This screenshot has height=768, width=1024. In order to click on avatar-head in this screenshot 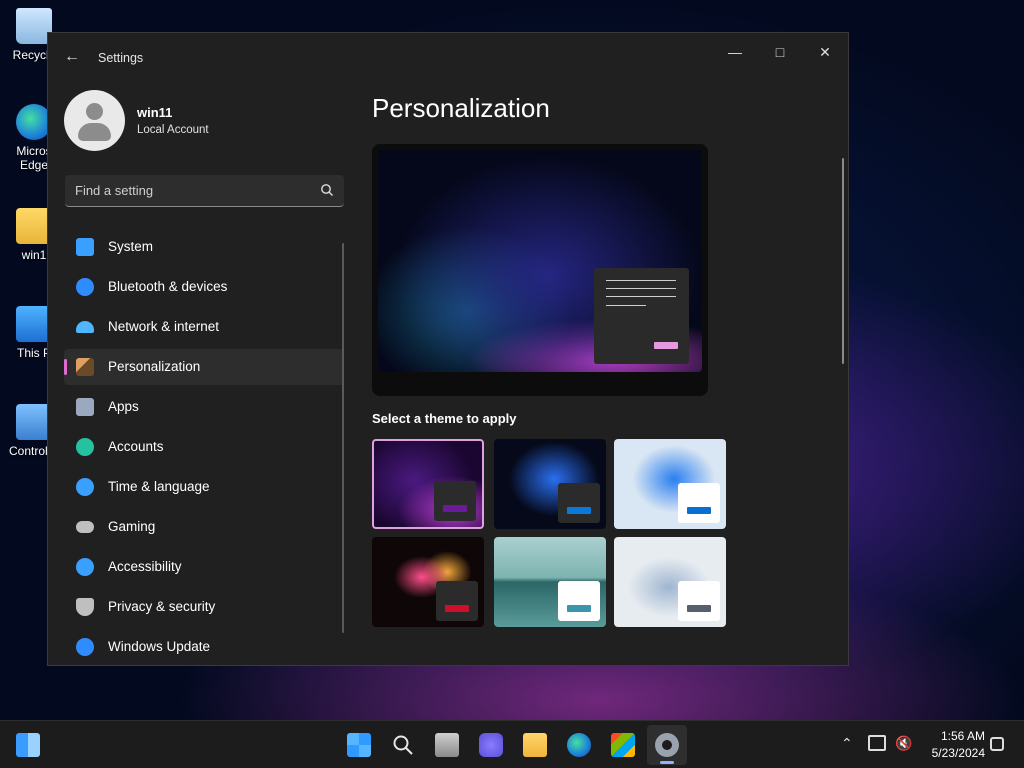, I will do `click(94, 111)`.